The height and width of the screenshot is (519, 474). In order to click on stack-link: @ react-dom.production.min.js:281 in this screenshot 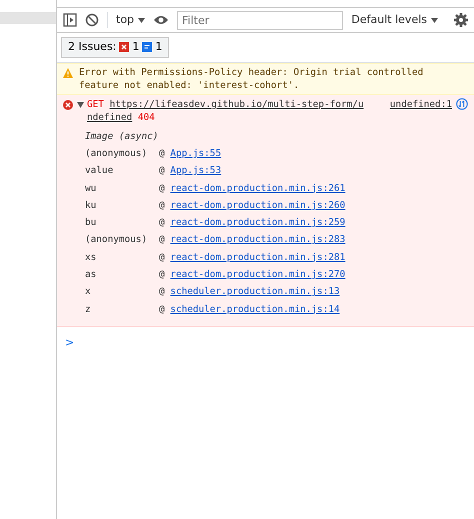, I will do `click(252, 257)`.